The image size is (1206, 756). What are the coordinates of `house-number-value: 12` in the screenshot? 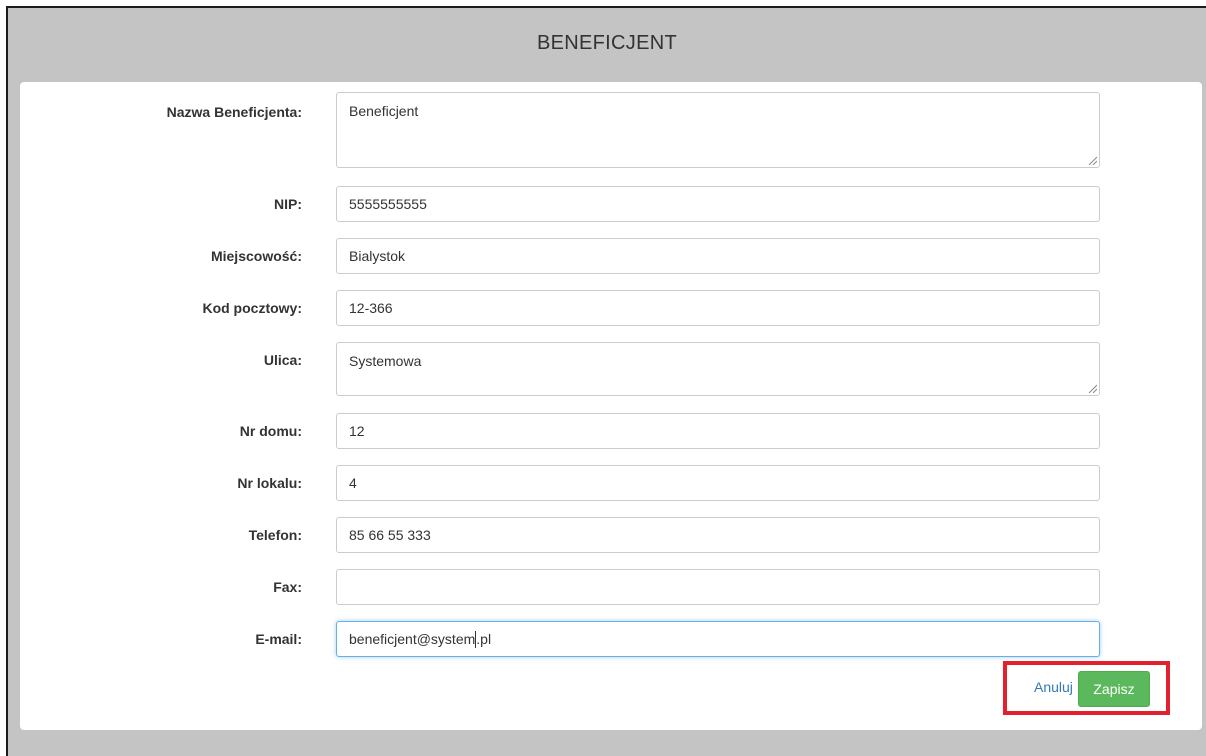 It's located at (357, 431).